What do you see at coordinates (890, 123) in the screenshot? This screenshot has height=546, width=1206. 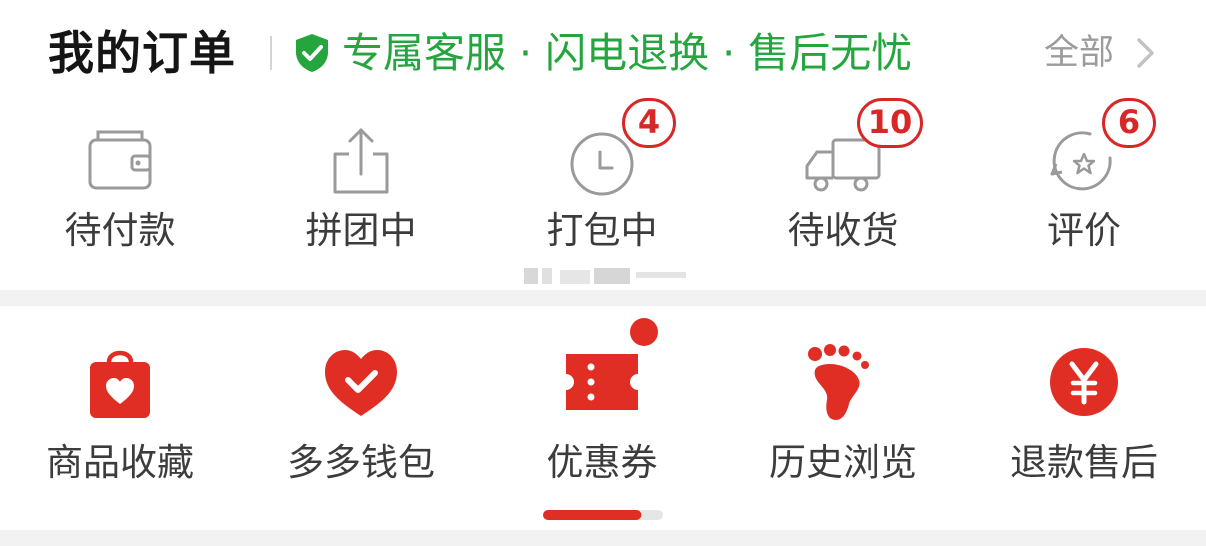 I see `order-count-badge: 10` at bounding box center [890, 123].